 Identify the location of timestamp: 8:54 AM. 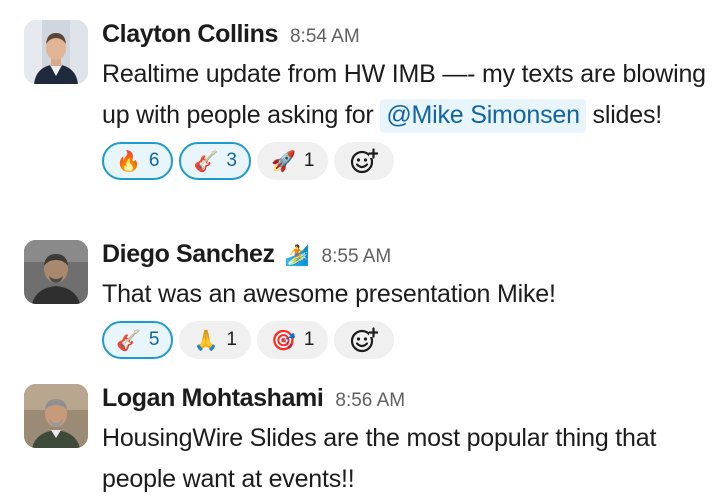
(325, 37).